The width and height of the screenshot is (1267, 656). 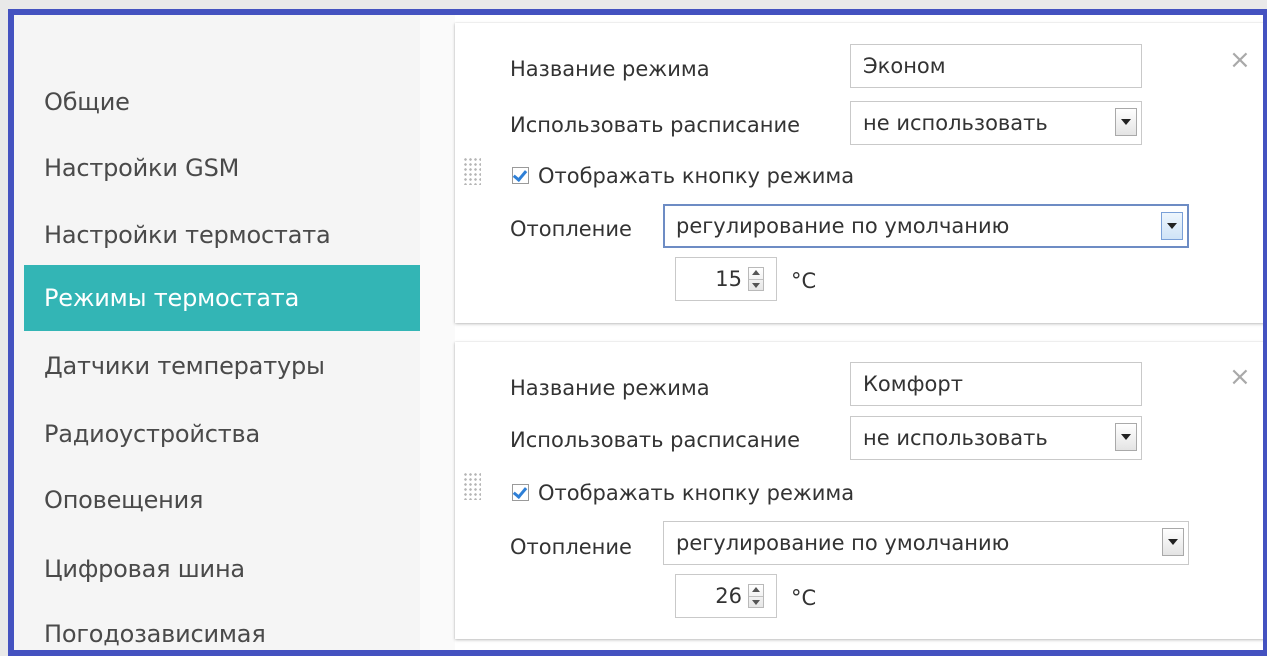 I want to click on sidebar-item-label: Цифровая шина, so click(x=144, y=569).